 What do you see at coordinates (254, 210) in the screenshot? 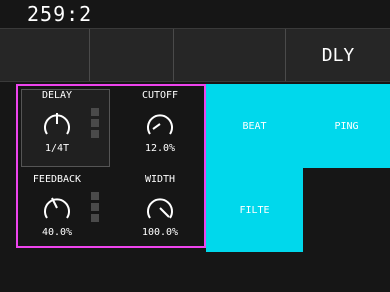
I see `pad-filte: FILTE` at bounding box center [254, 210].